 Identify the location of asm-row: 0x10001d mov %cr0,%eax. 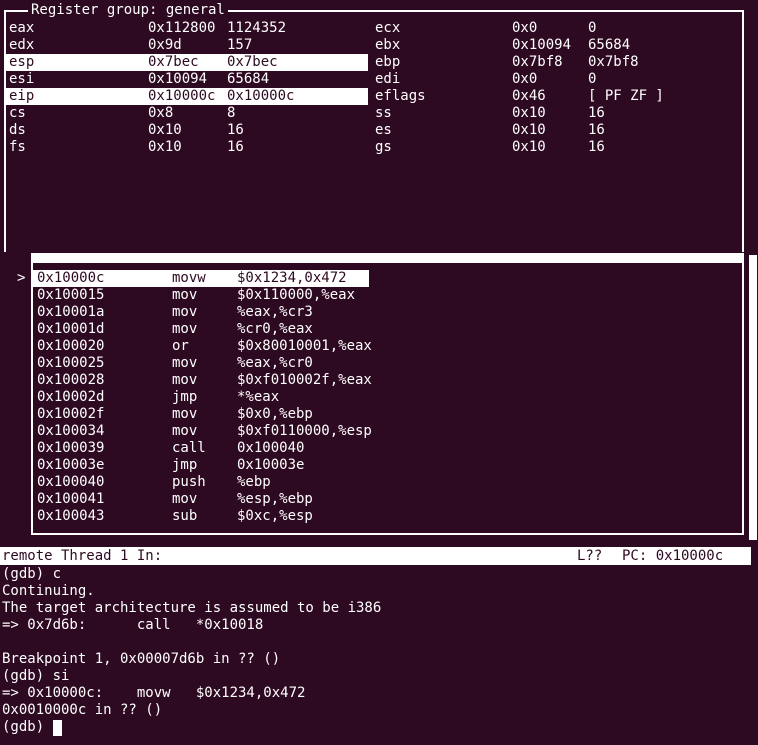
(379, 329).